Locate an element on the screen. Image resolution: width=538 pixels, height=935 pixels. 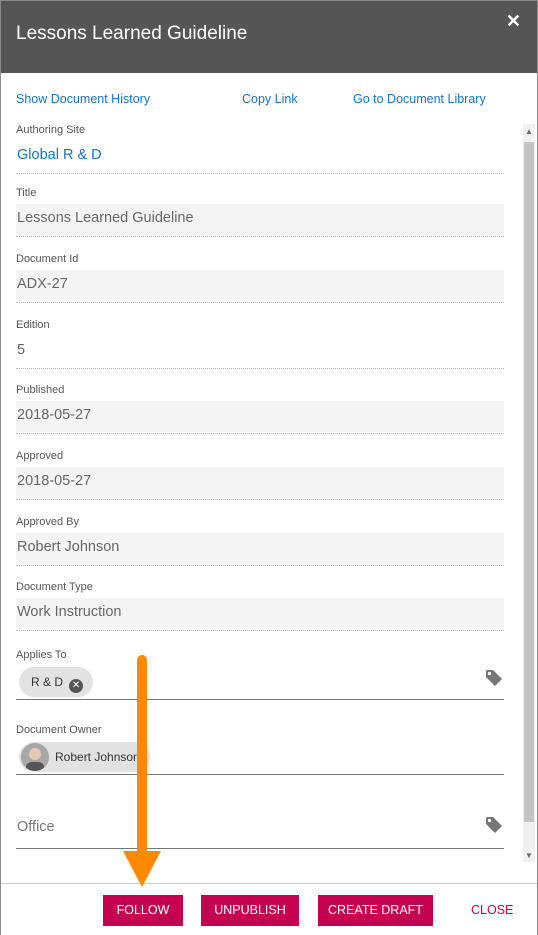
published-value: 2018-05-27 is located at coordinates (260, 417).